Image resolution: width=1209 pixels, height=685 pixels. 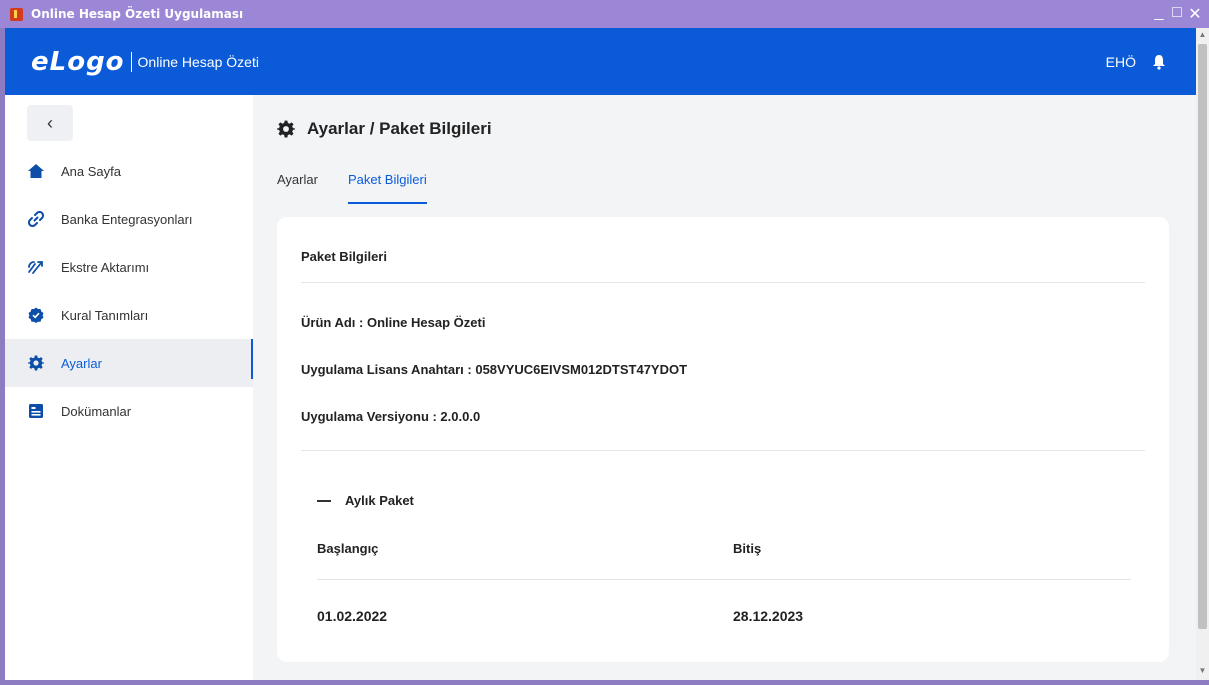 What do you see at coordinates (1159, 62) in the screenshot?
I see `bell-icon` at bounding box center [1159, 62].